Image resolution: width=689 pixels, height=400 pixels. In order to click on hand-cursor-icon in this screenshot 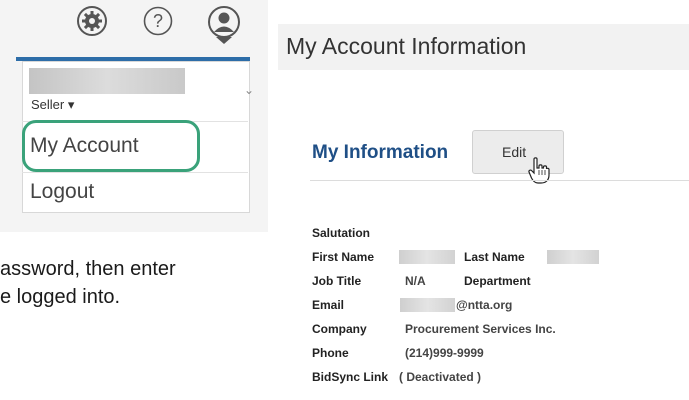, I will do `click(539, 173)`.